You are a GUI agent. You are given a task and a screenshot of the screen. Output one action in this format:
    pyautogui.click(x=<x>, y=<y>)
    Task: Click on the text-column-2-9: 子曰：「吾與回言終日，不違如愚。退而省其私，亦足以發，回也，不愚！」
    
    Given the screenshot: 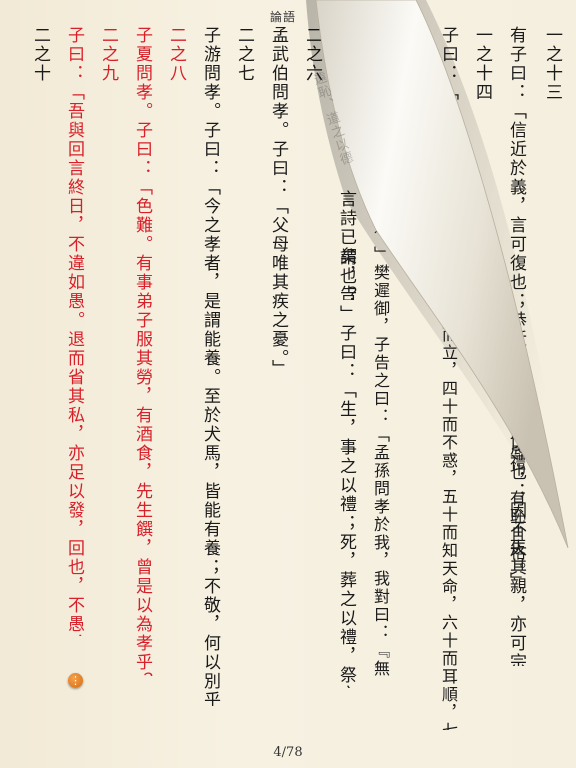 What is the action you would take?
    pyautogui.click(x=74, y=331)
    